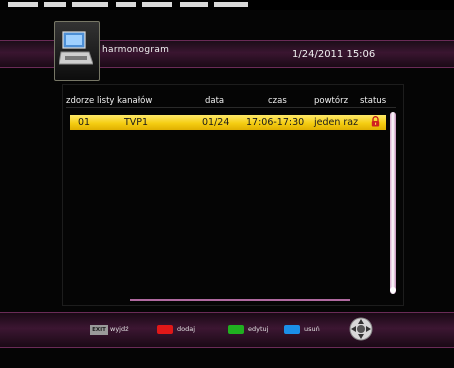  I want to click on vertical-scrollbar-thumb, so click(393, 203).